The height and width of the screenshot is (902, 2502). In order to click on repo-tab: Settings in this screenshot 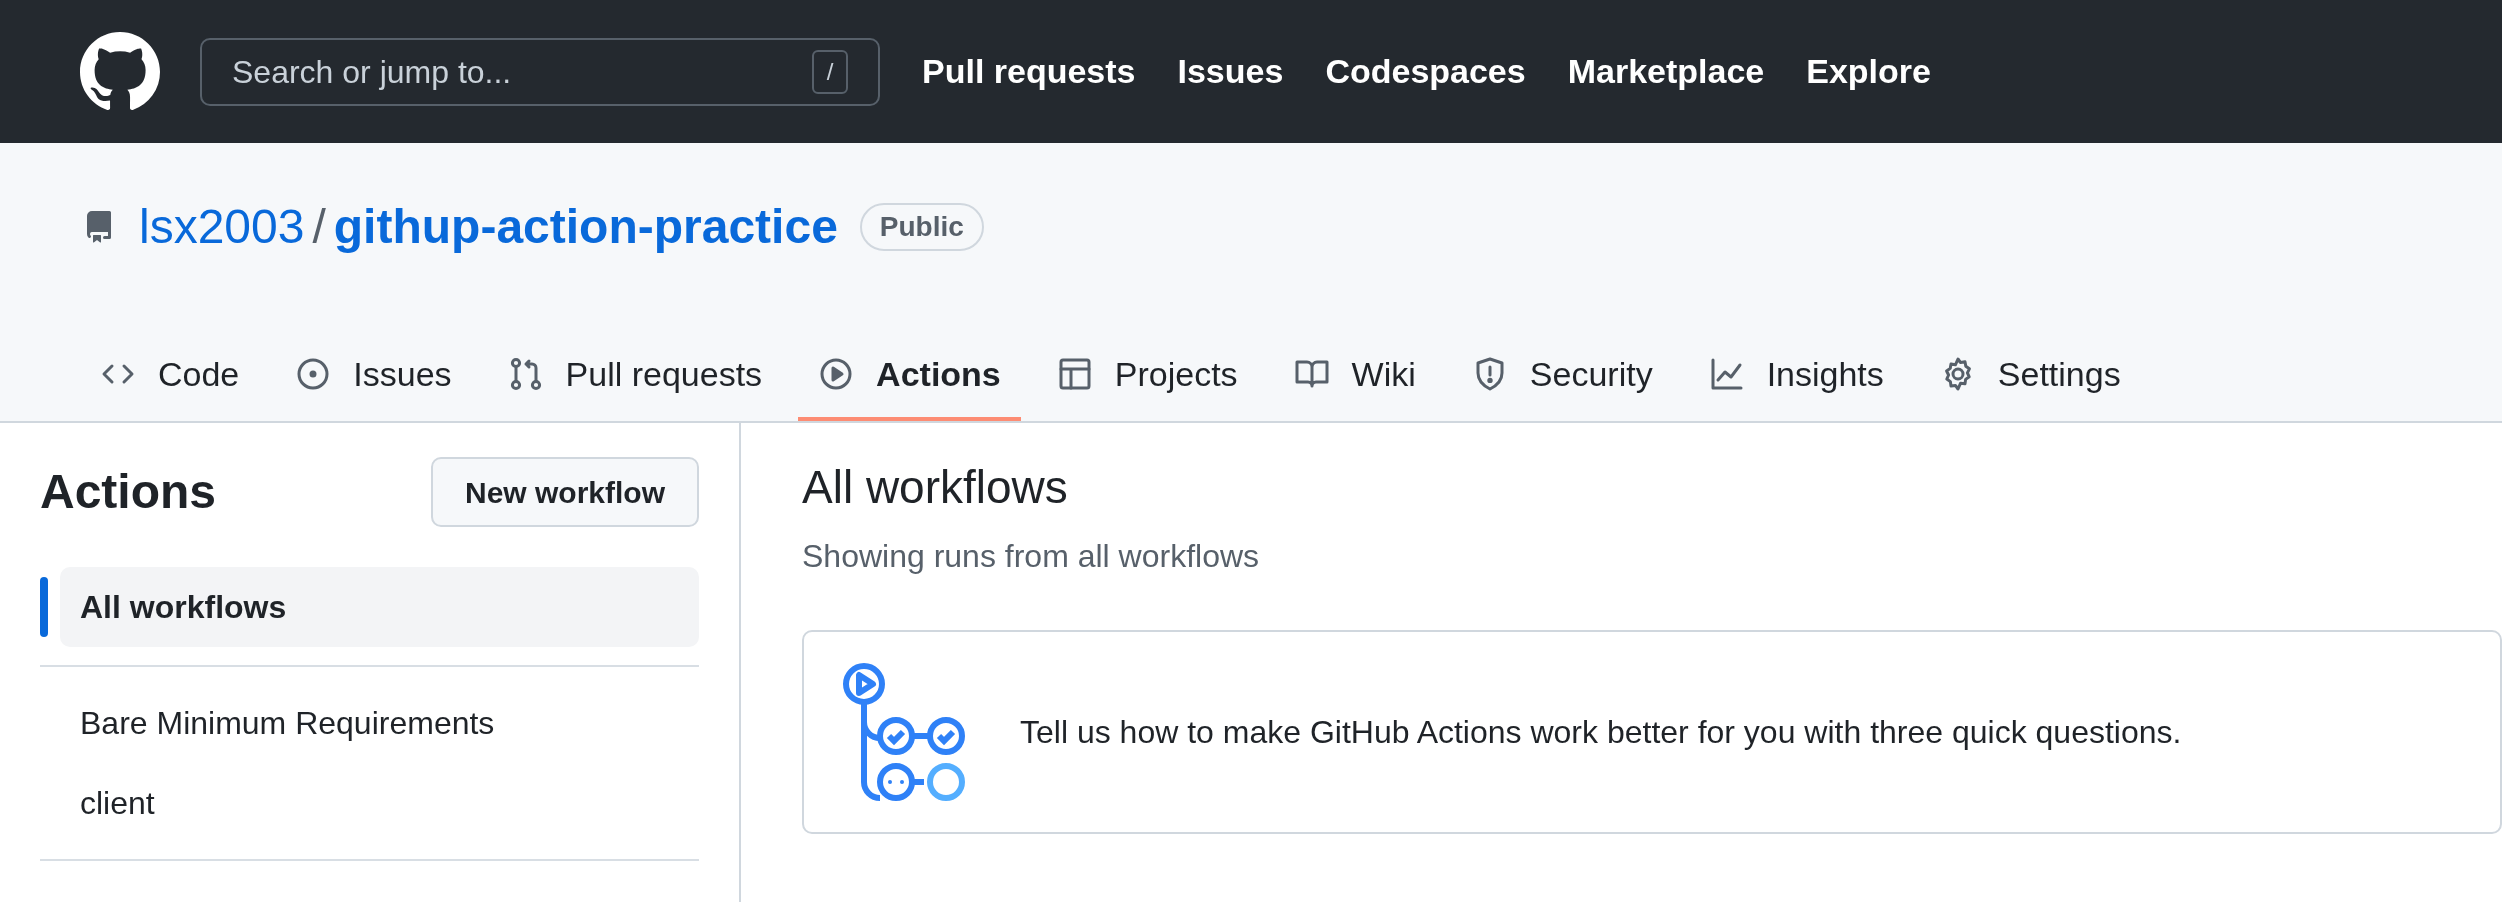, I will do `click(2030, 376)`.